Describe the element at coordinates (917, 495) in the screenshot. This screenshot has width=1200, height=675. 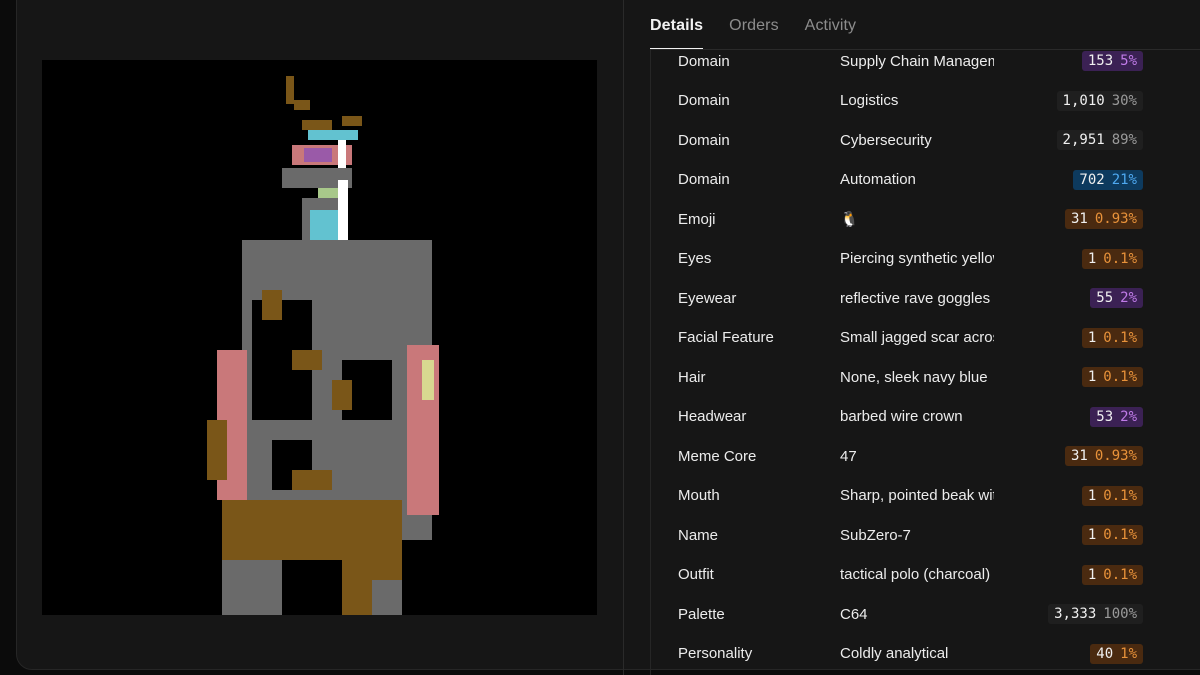
I see `trait-value: Sharp, pointed beak with` at that location.